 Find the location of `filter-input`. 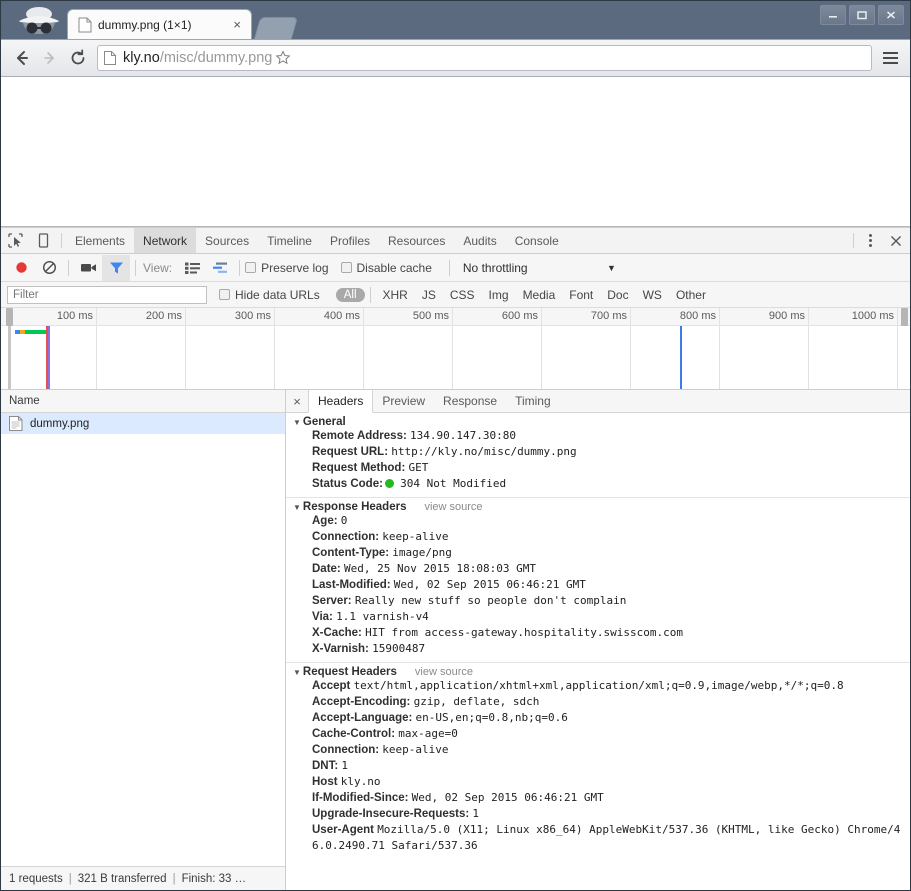

filter-input is located at coordinates (107, 294).